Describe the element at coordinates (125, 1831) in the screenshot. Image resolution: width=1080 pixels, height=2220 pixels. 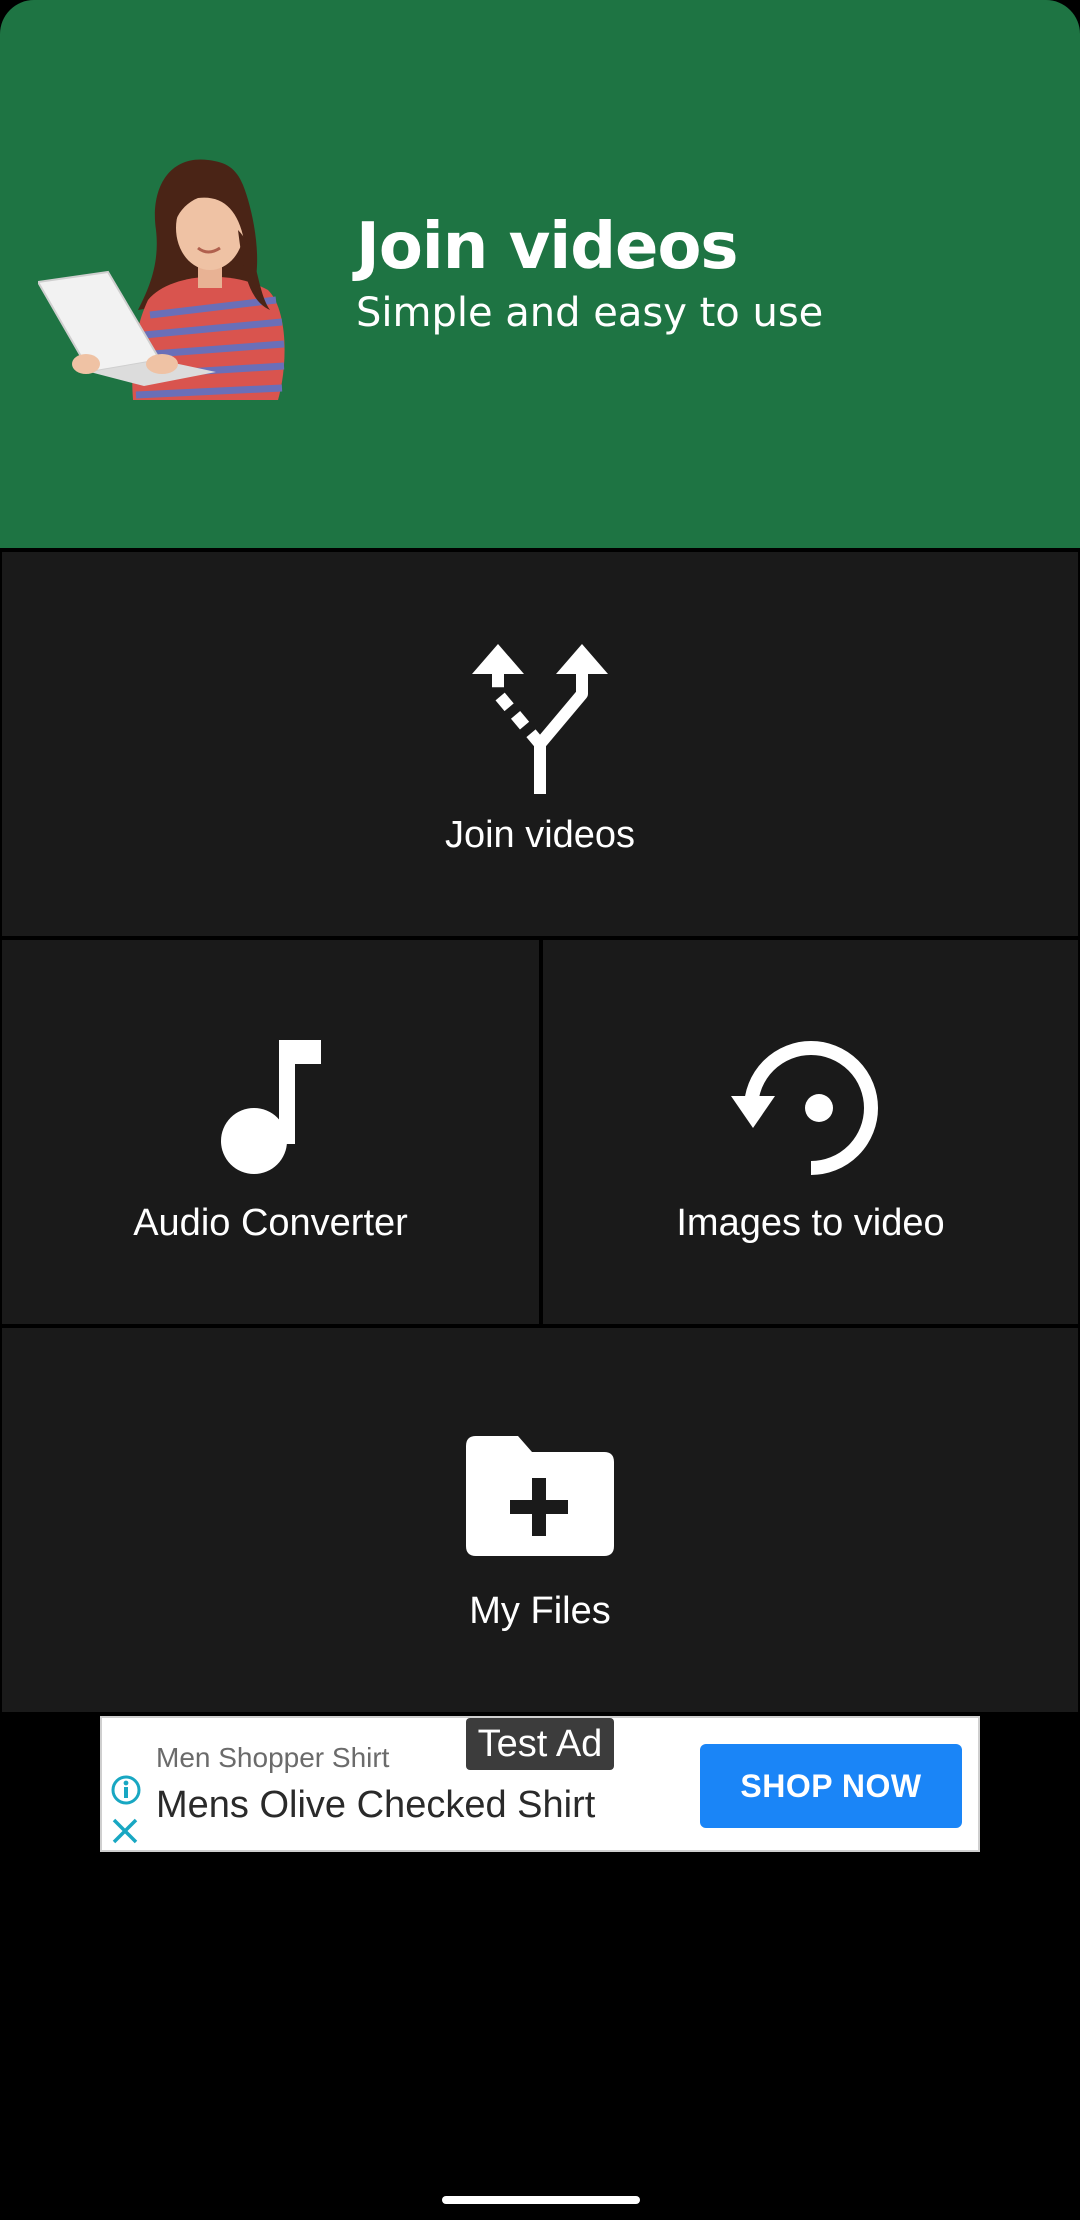
I see `close-icon` at that location.